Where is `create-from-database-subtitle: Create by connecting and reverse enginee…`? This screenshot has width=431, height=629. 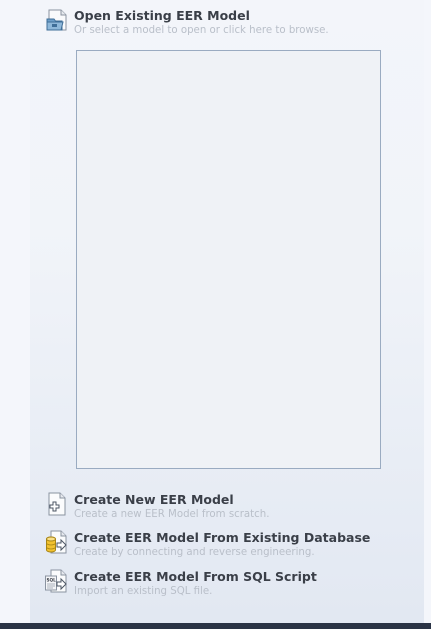 create-from-database-subtitle: Create by connecting and reverse enginee… is located at coordinates (194, 552).